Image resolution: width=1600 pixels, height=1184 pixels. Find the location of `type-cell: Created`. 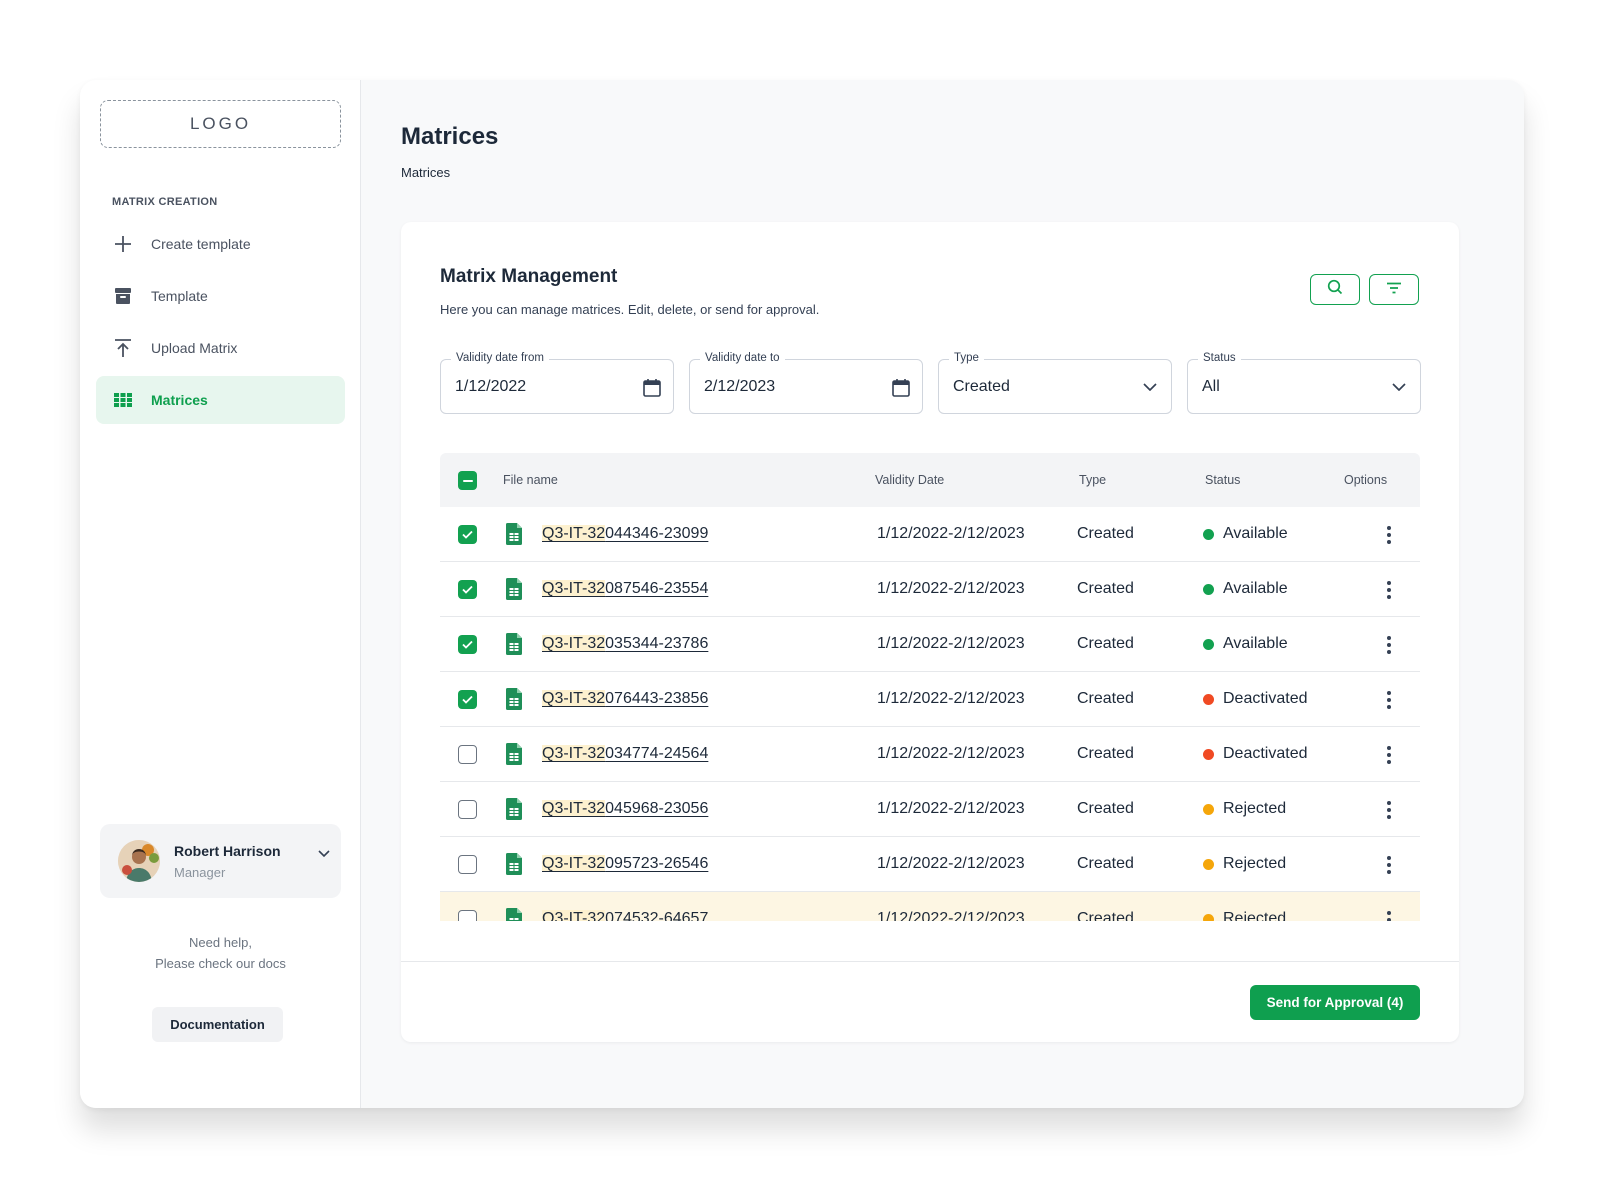

type-cell: Created is located at coordinates (1105, 698).